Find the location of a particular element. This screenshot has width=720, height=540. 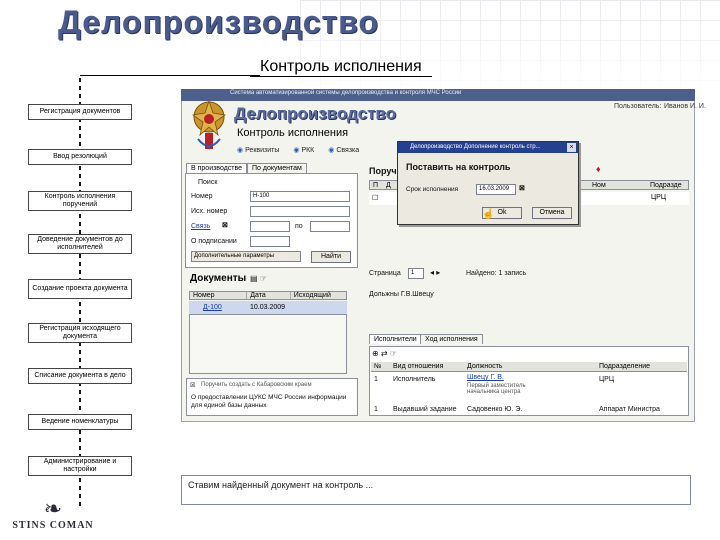

flow-step-draft: Создание проекта документа is located at coordinates (80, 289).